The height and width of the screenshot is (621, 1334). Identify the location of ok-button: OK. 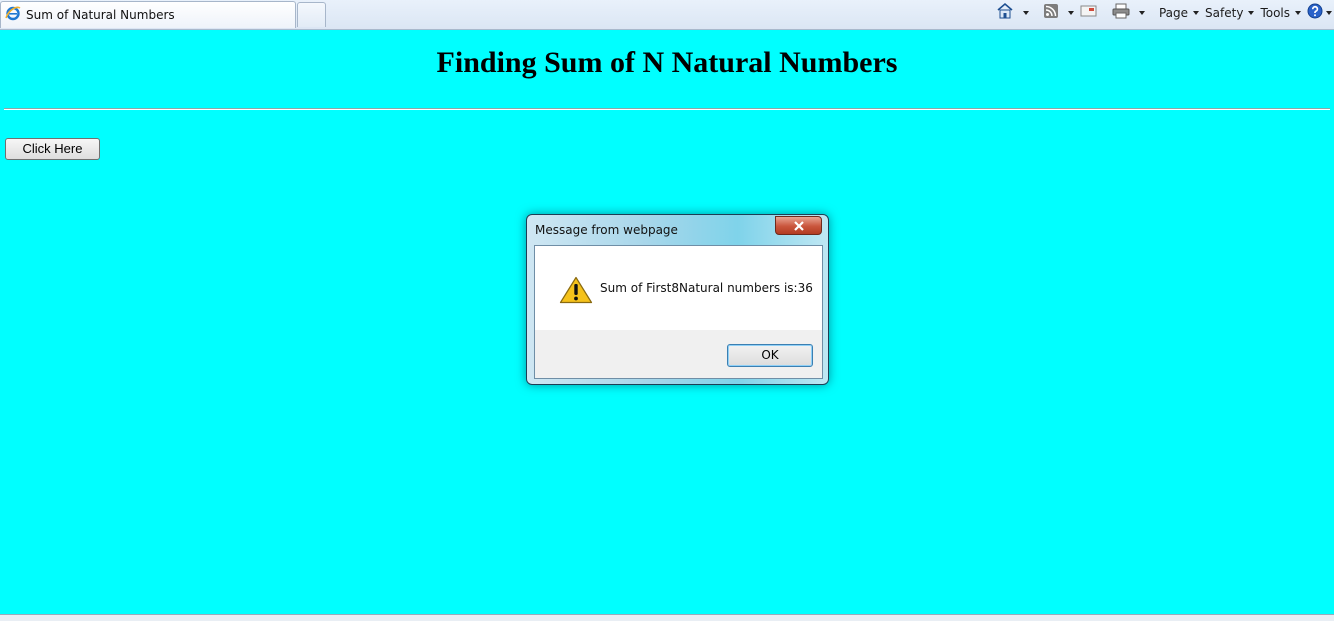
(770, 355).